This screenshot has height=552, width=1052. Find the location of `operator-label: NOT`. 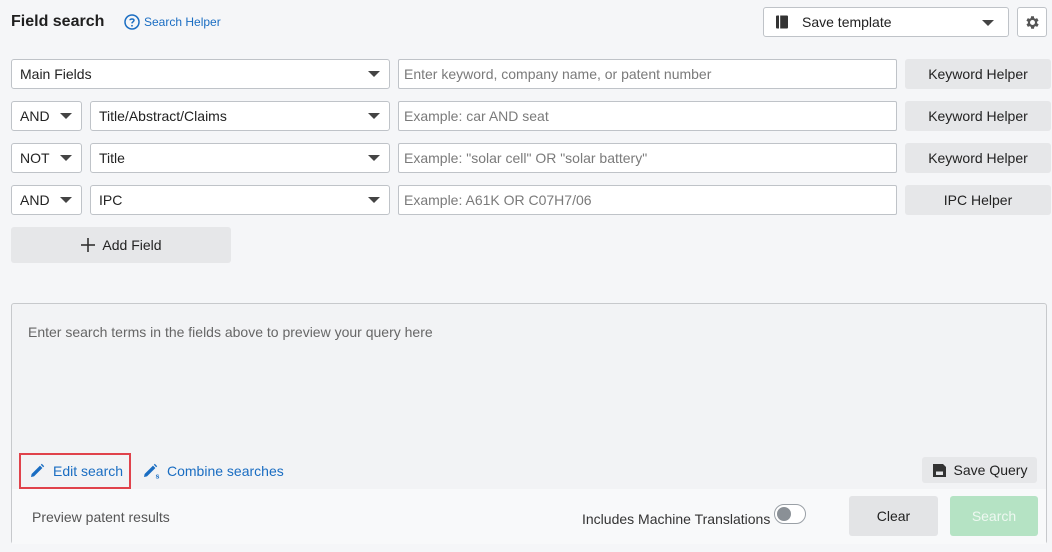

operator-label: NOT is located at coordinates (35, 158).